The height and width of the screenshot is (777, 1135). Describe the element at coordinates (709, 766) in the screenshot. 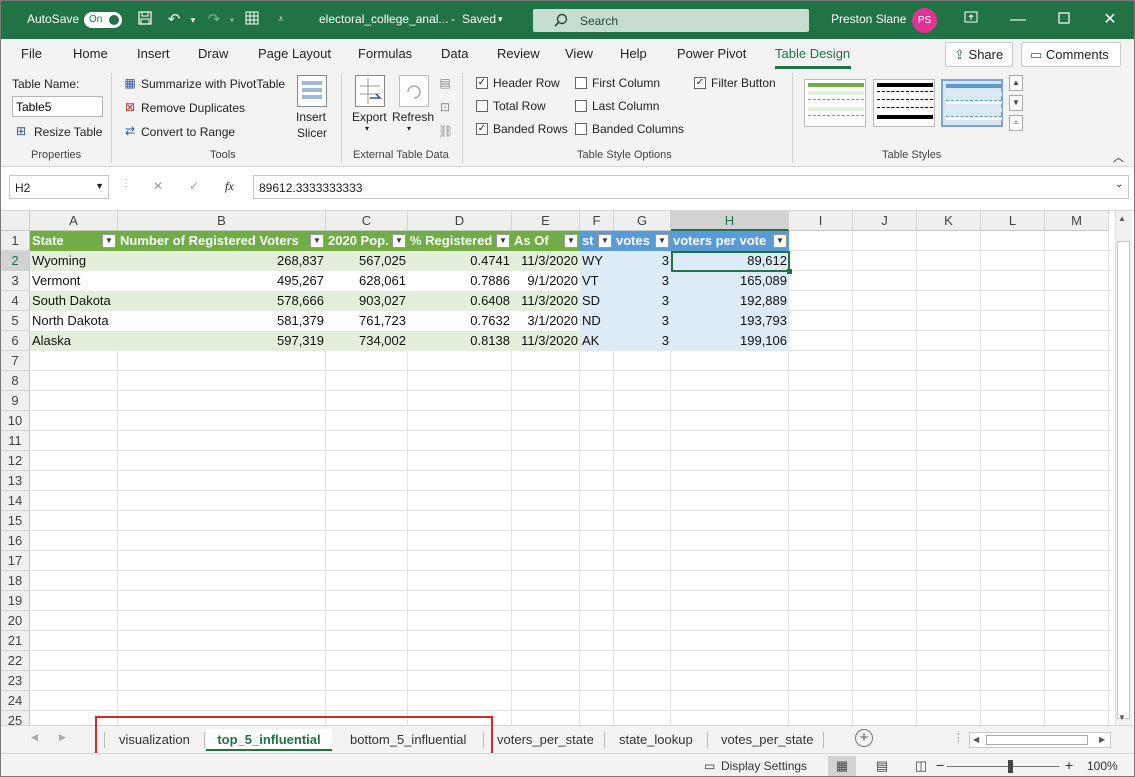

I see `display-settings-icon: ▭` at that location.